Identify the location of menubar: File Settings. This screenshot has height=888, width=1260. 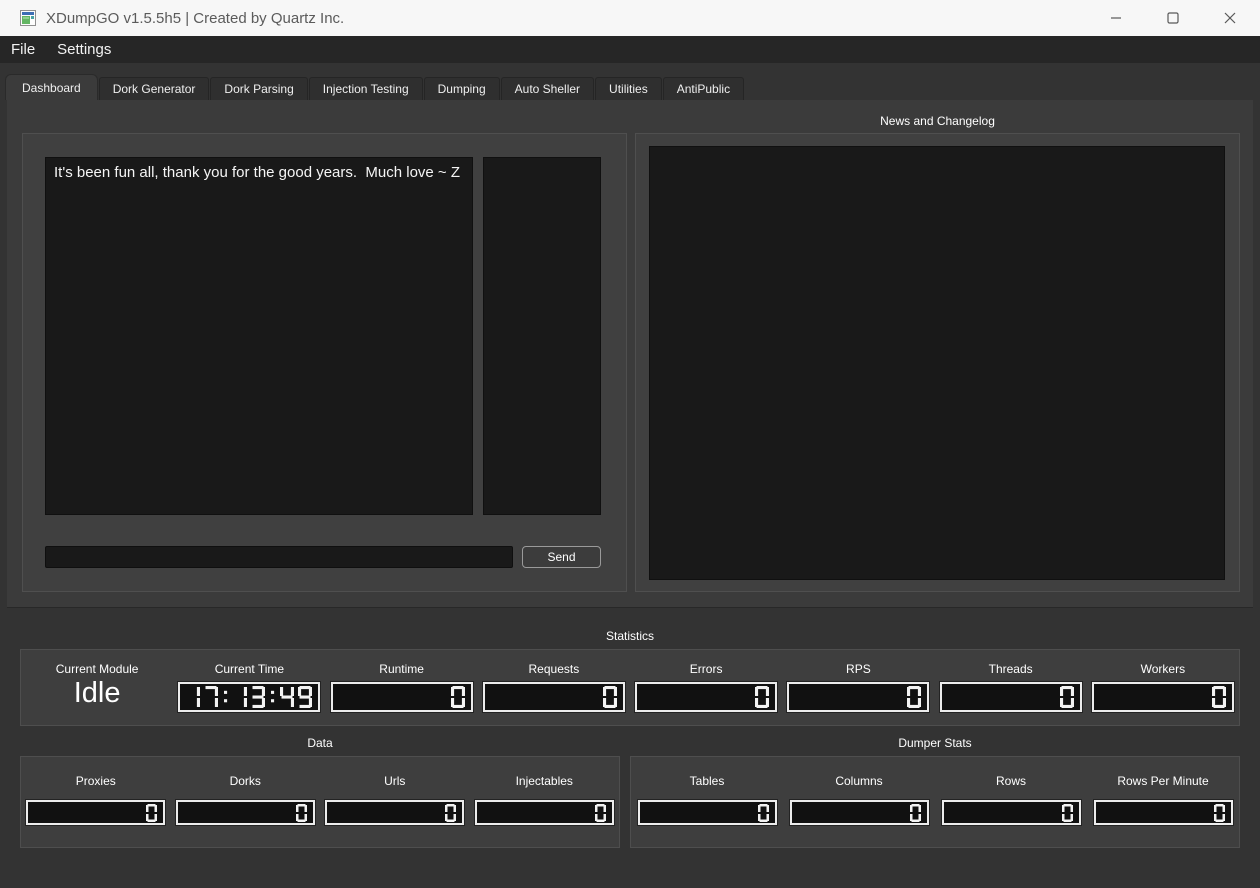
(630, 49).